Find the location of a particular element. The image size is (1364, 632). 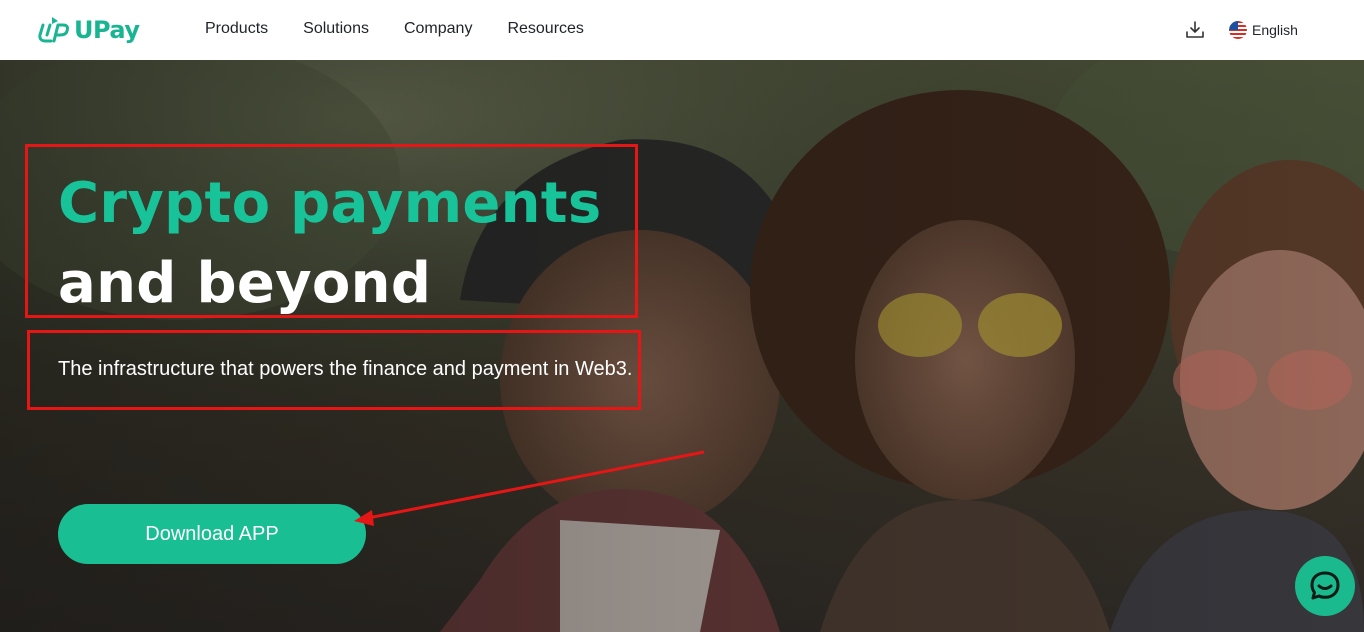

main-nav: Products Solutions Company Resources is located at coordinates (412, 29).